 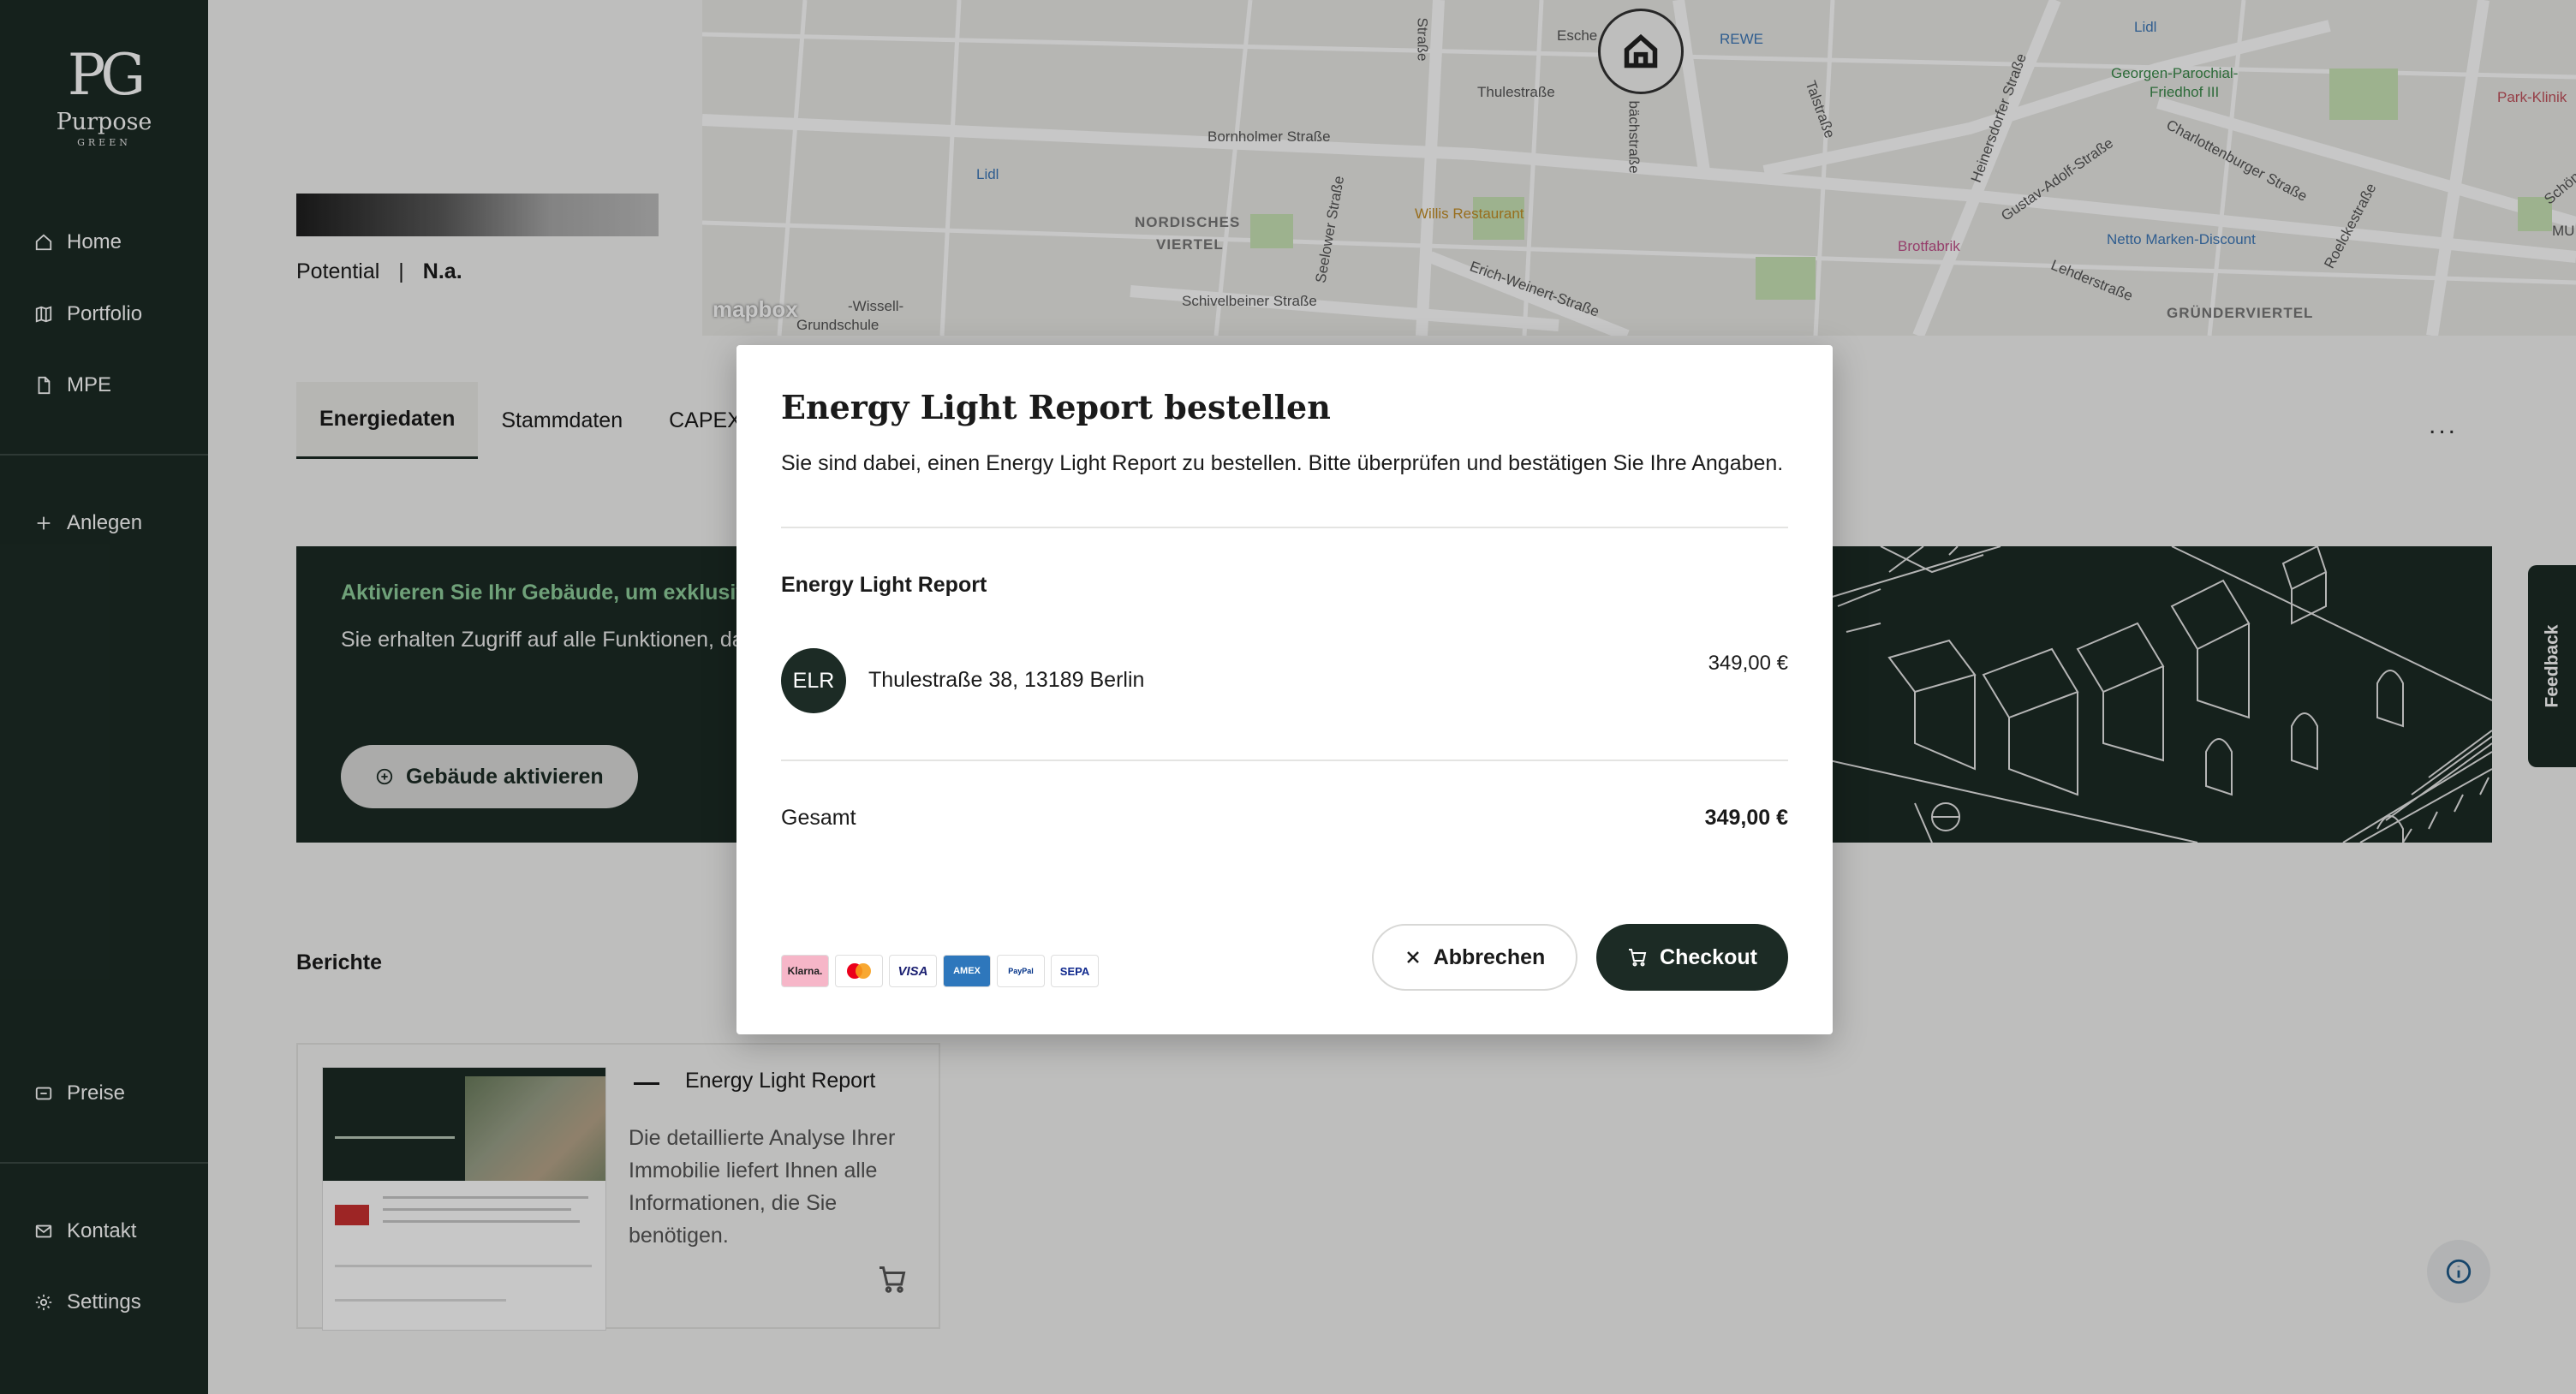 What do you see at coordinates (1412, 957) in the screenshot?
I see `close-icon` at bounding box center [1412, 957].